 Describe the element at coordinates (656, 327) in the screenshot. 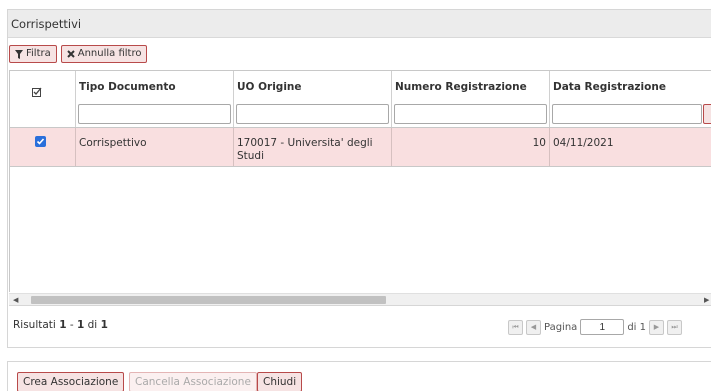

I see `next-page-icon: ▶` at that location.